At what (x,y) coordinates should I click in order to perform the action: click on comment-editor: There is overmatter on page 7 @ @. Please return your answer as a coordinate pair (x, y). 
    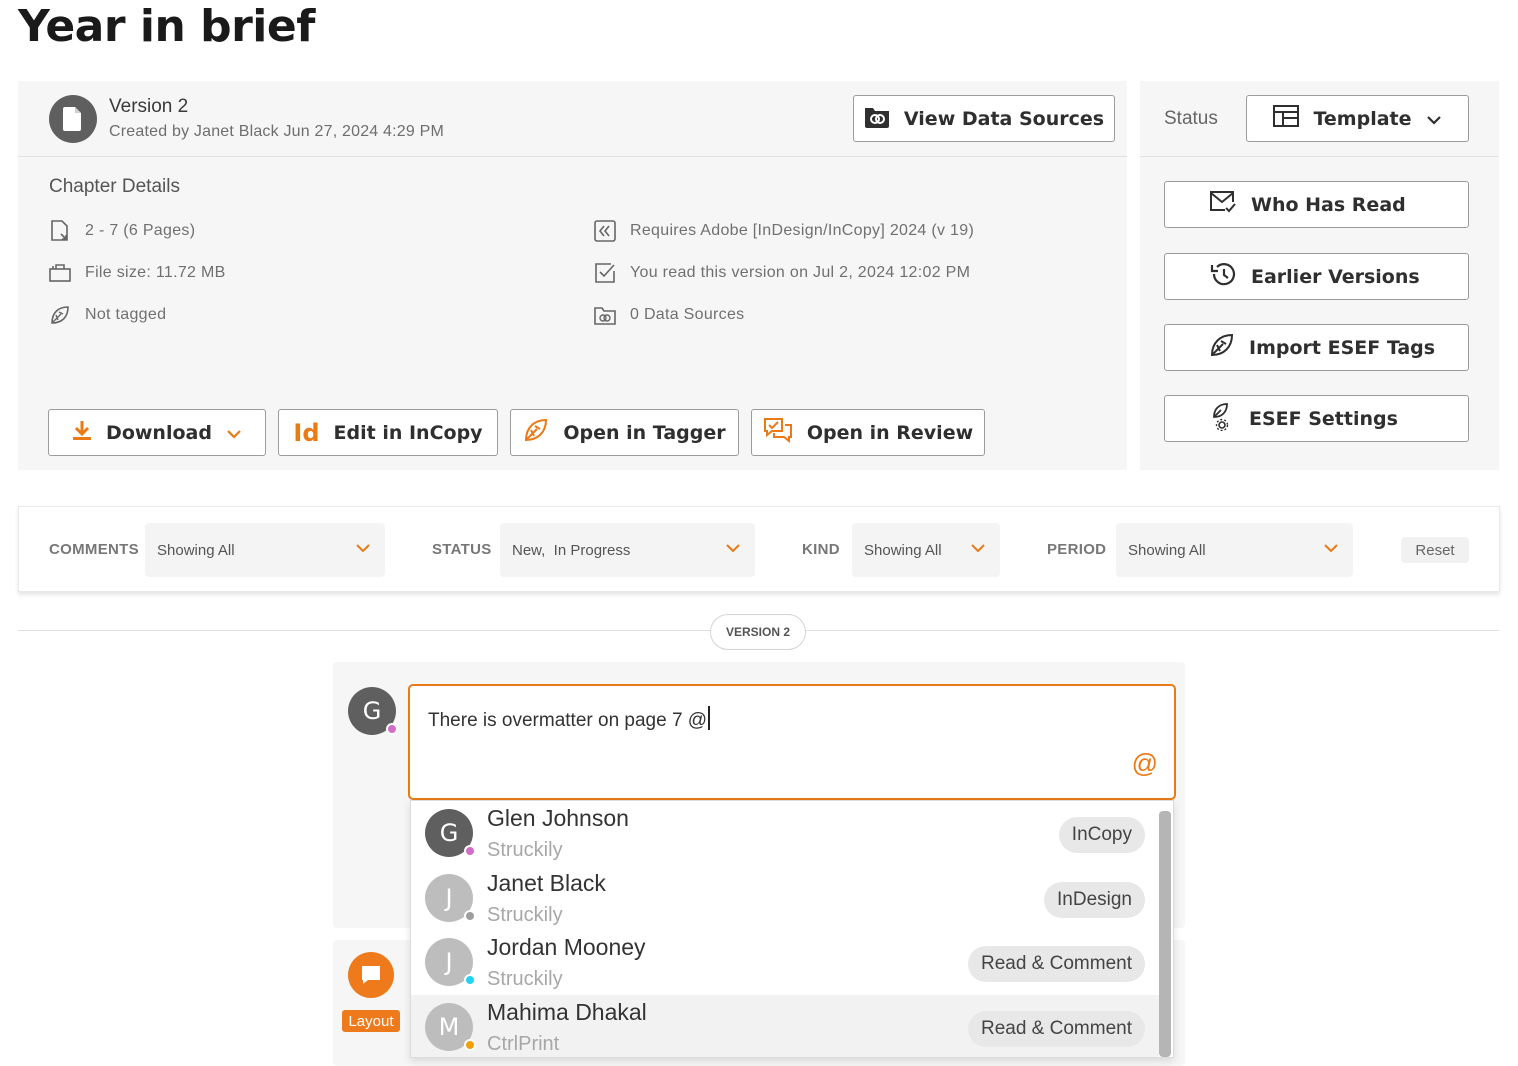
    Looking at the image, I should click on (792, 742).